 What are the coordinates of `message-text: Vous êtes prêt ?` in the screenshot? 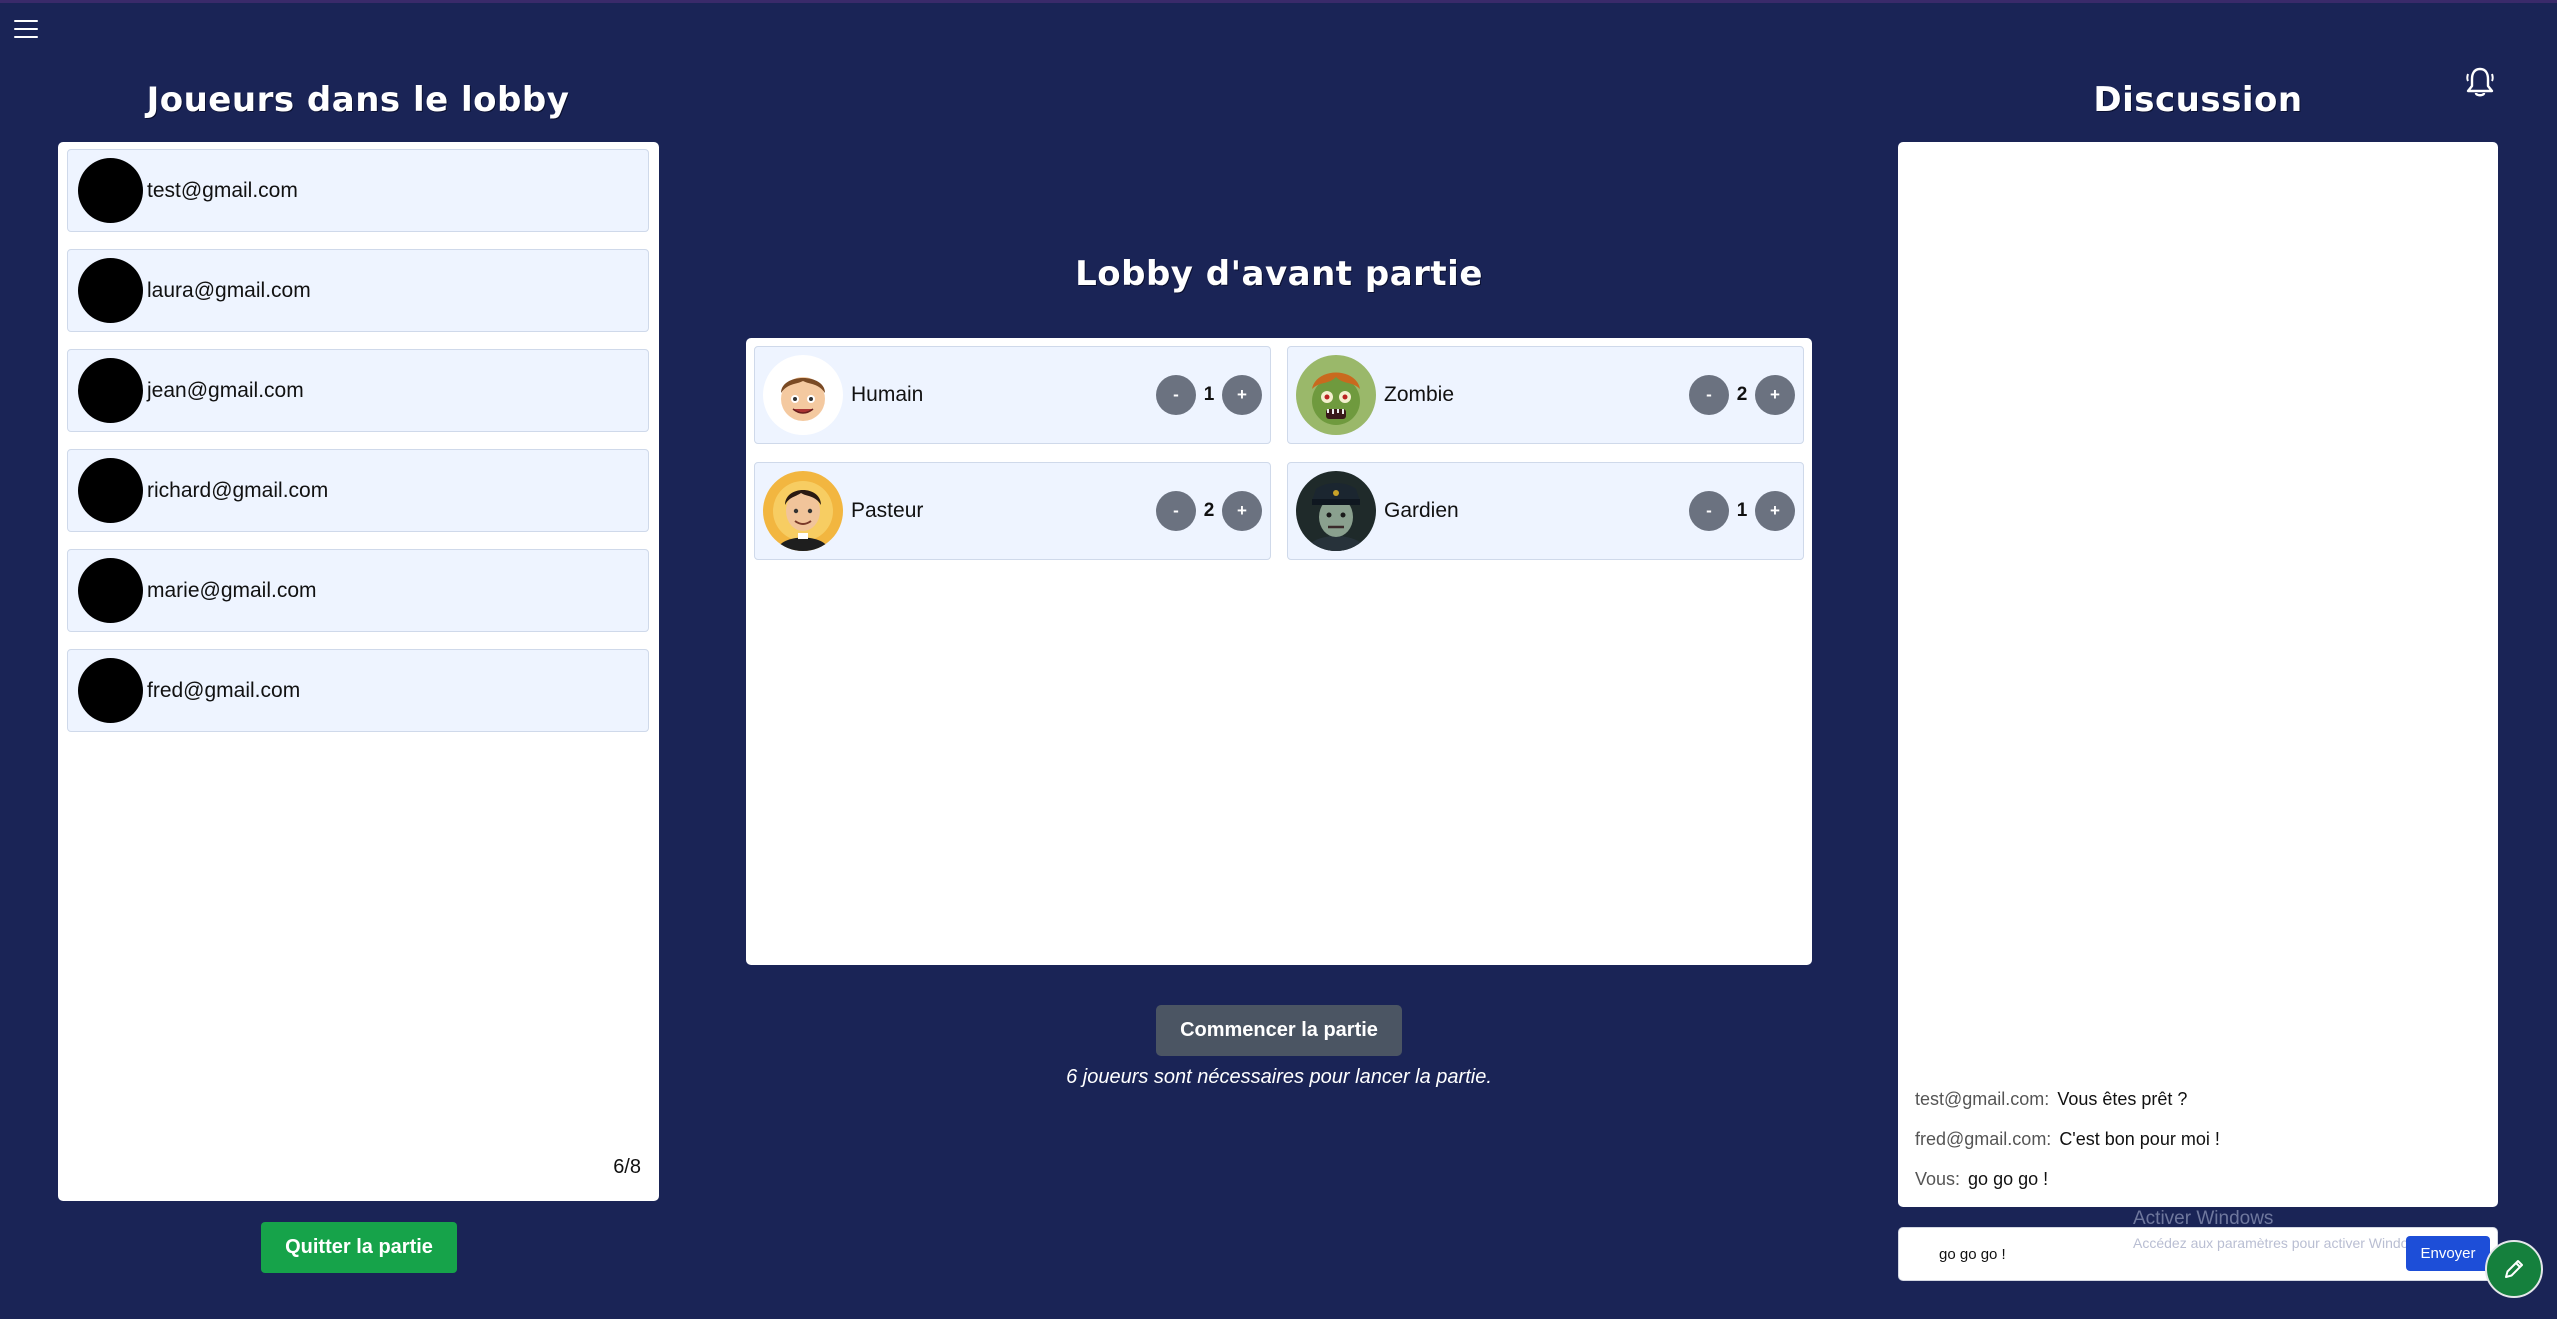 It's located at (2122, 1099).